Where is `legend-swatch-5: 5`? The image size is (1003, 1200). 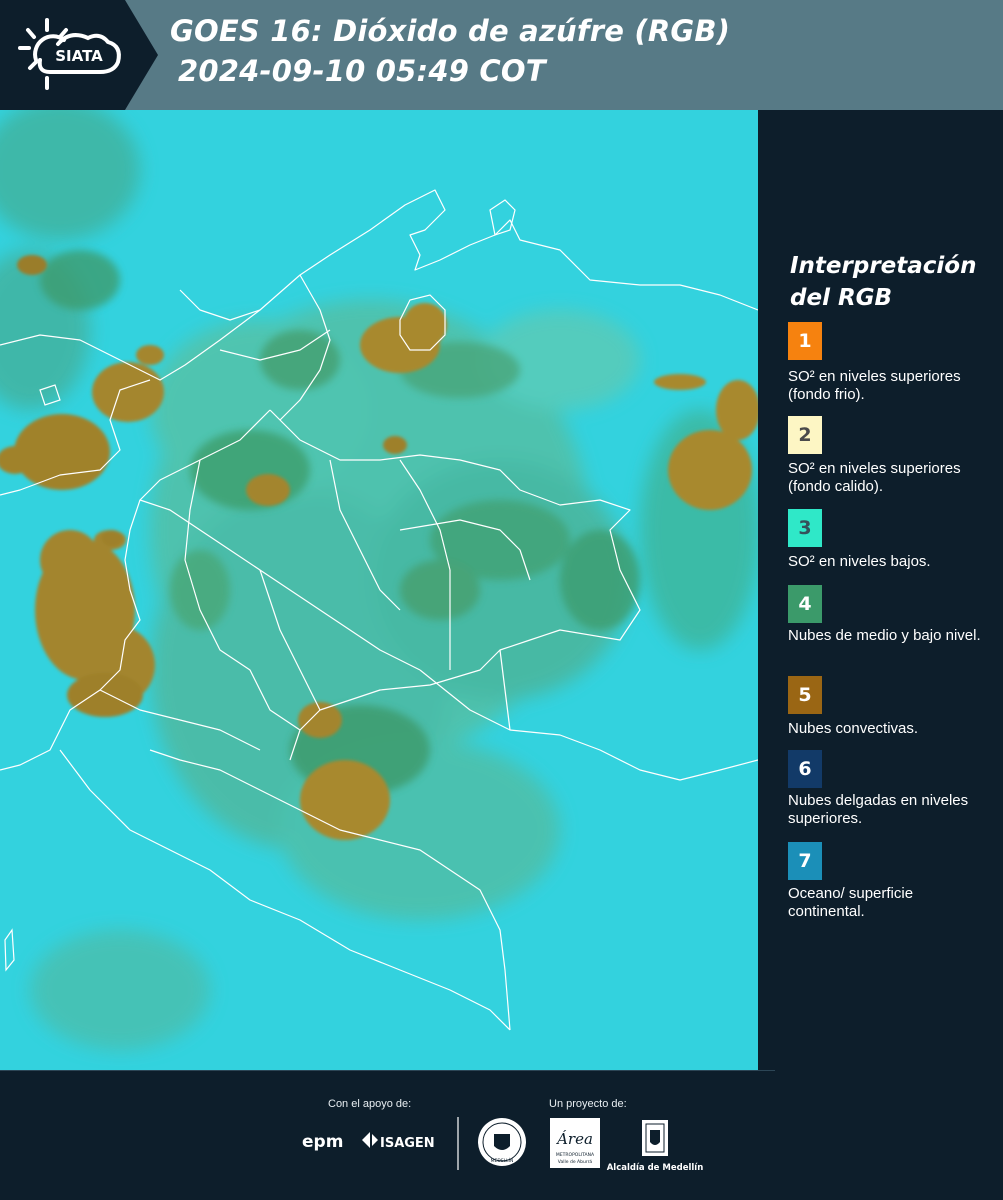
legend-swatch-5: 5 is located at coordinates (805, 695).